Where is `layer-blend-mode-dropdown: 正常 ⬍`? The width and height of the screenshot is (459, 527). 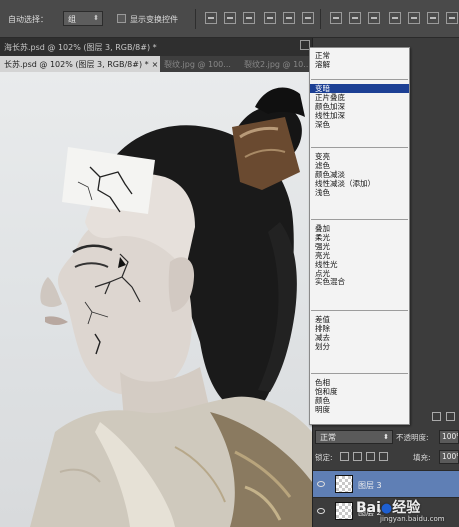 layer-blend-mode-dropdown: 正常 ⬍ is located at coordinates (354, 437).